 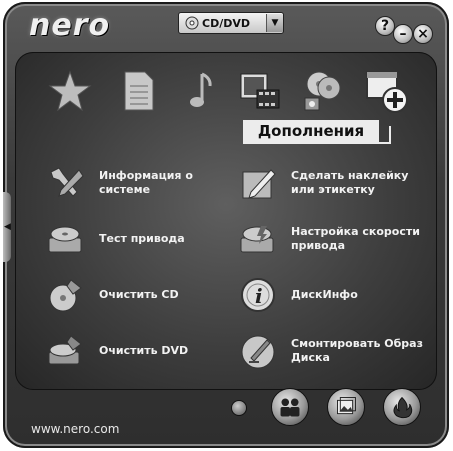 What do you see at coordinates (226, 418) in the screenshot?
I see `bottom-bar: www.nero.com` at bounding box center [226, 418].